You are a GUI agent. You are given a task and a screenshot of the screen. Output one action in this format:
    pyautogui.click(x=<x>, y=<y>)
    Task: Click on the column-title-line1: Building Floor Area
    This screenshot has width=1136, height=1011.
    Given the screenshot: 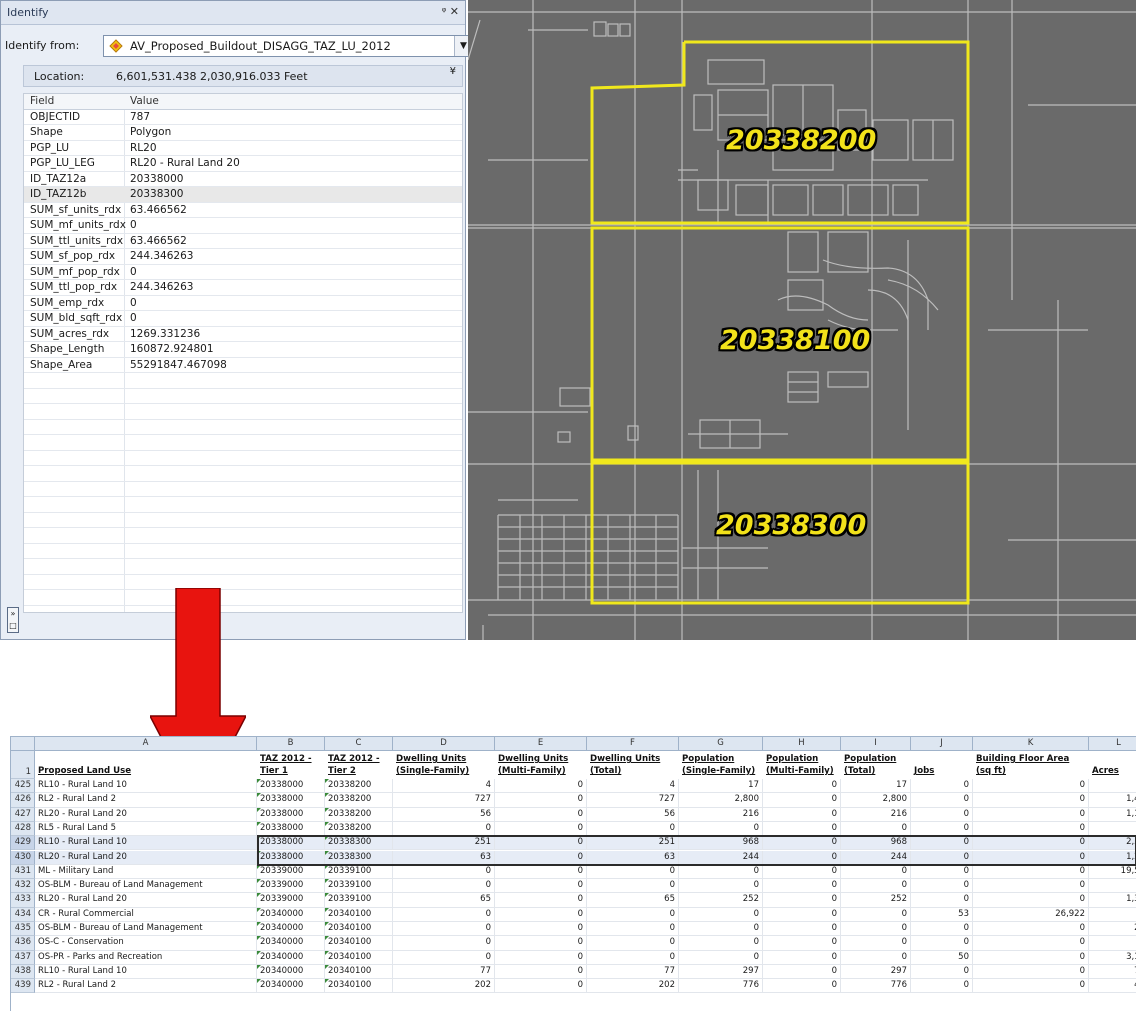 What is the action you would take?
    pyautogui.click(x=1022, y=759)
    